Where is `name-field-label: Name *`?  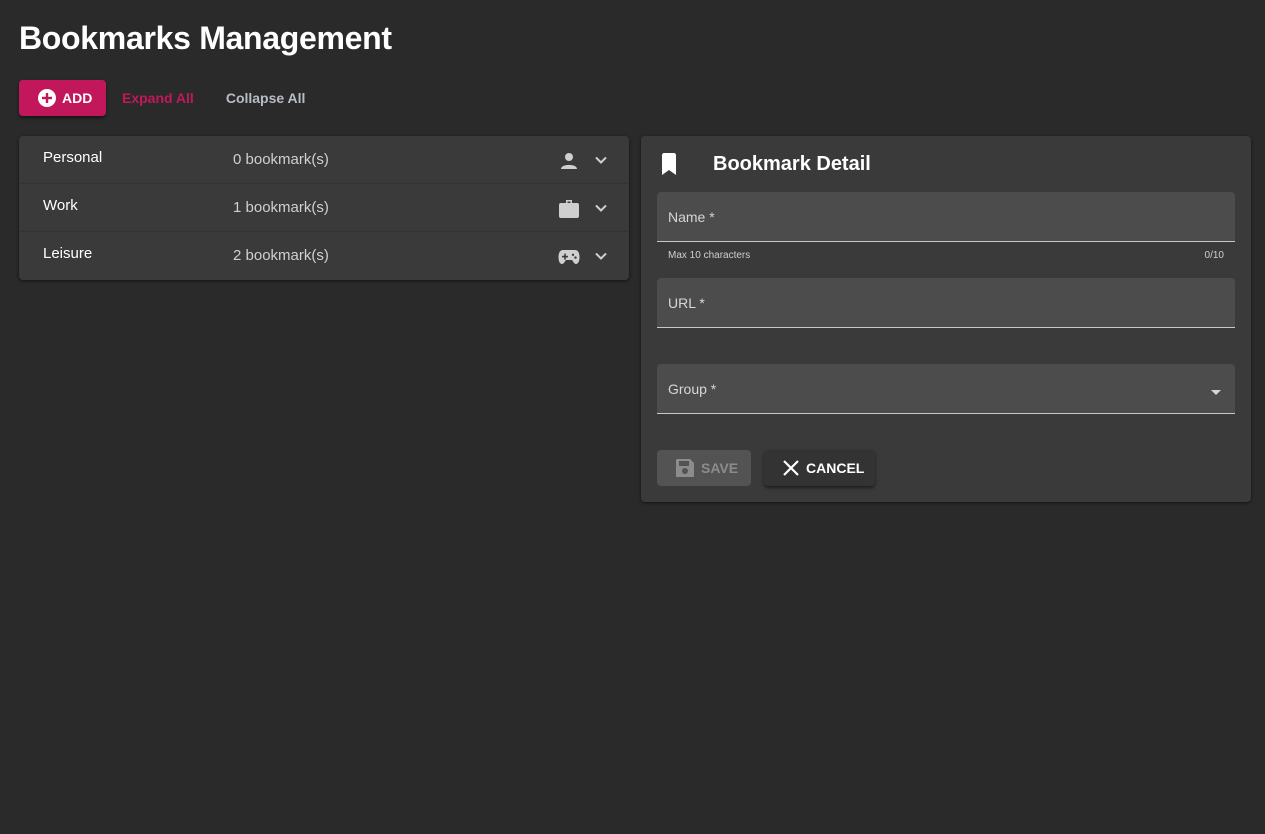 name-field-label: Name * is located at coordinates (691, 217).